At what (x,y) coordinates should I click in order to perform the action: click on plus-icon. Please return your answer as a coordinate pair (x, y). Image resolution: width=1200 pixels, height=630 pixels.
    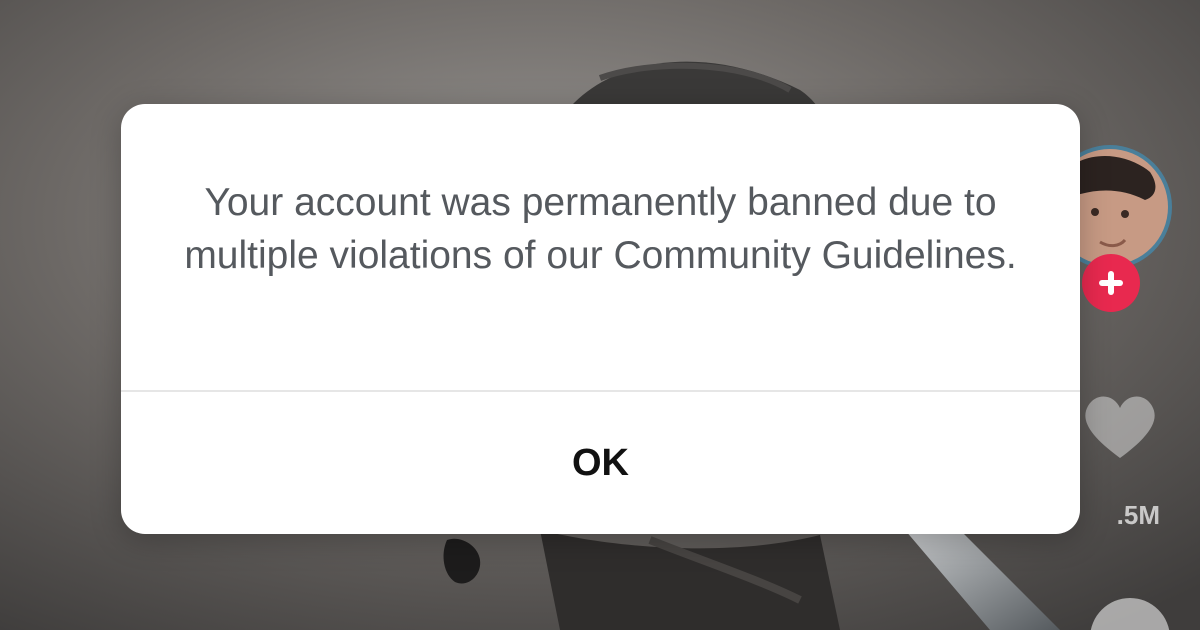
    Looking at the image, I should click on (1111, 283).